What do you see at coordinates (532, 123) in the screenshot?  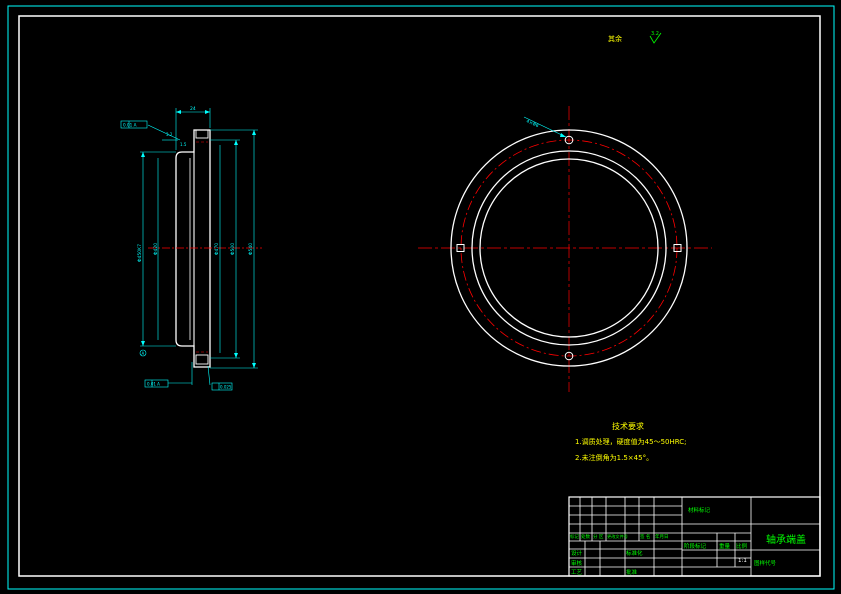 I see `hole-note-text: 4×Φ6` at bounding box center [532, 123].